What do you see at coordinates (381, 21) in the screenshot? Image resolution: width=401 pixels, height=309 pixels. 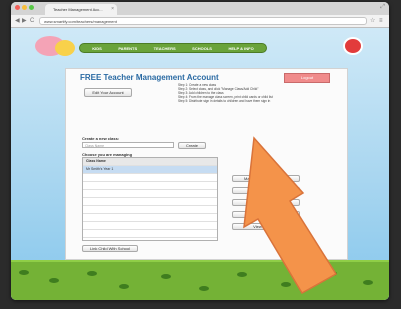 I see `menu-icon: ≡` at bounding box center [381, 21].